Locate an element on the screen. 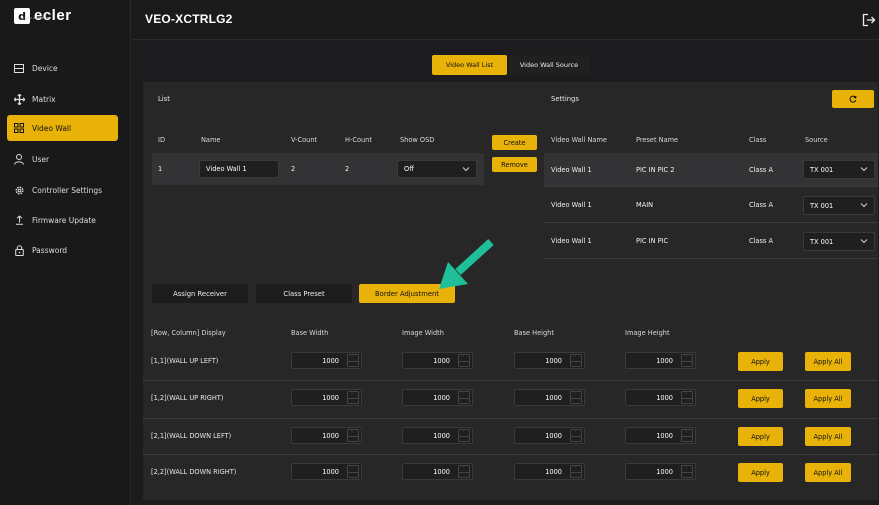 The width and height of the screenshot is (879, 505). show-osd-select: Off is located at coordinates (437, 169).